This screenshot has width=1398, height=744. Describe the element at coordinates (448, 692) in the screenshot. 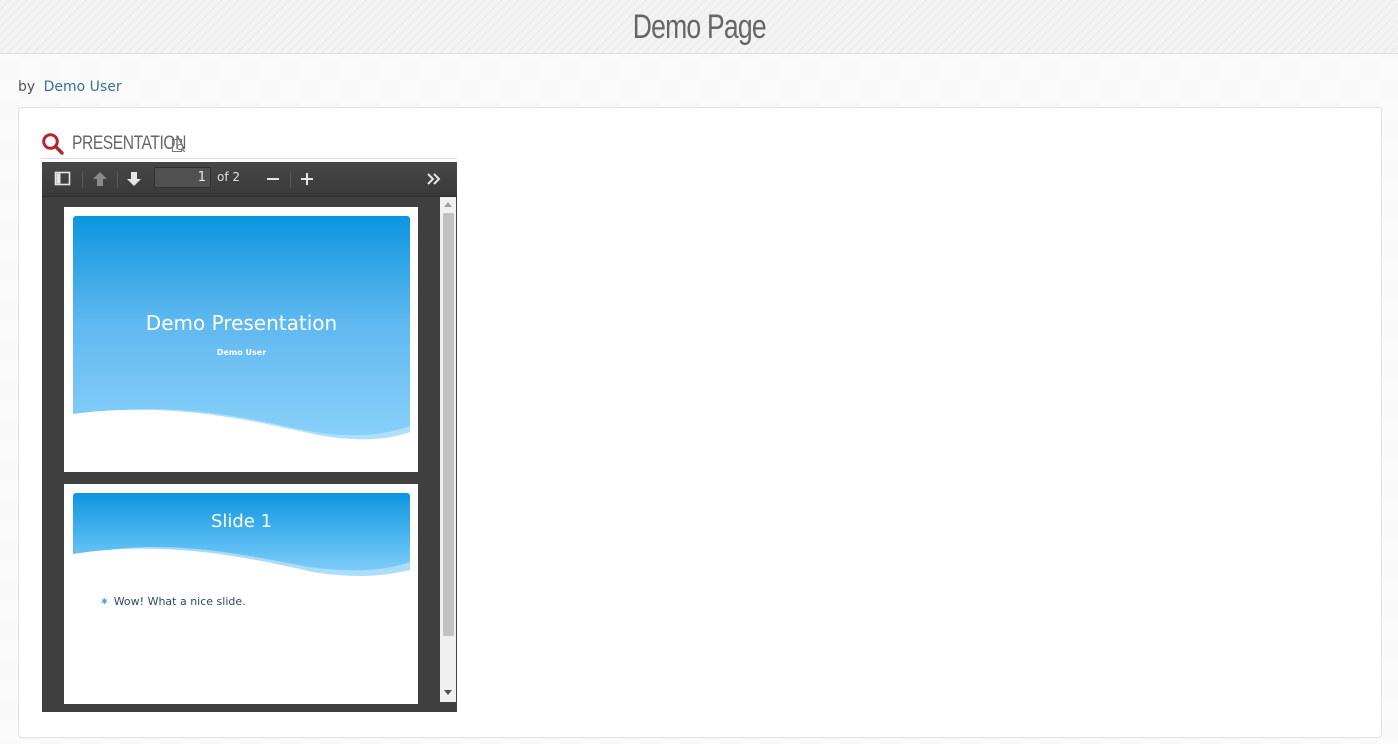

I see `scroll-down-icon` at that location.